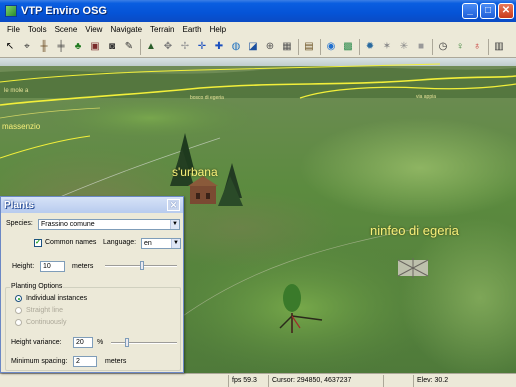 The image size is (516, 387). Describe the element at coordinates (195, 172) in the screenshot. I see `label-surbana: s'urbana` at that location.